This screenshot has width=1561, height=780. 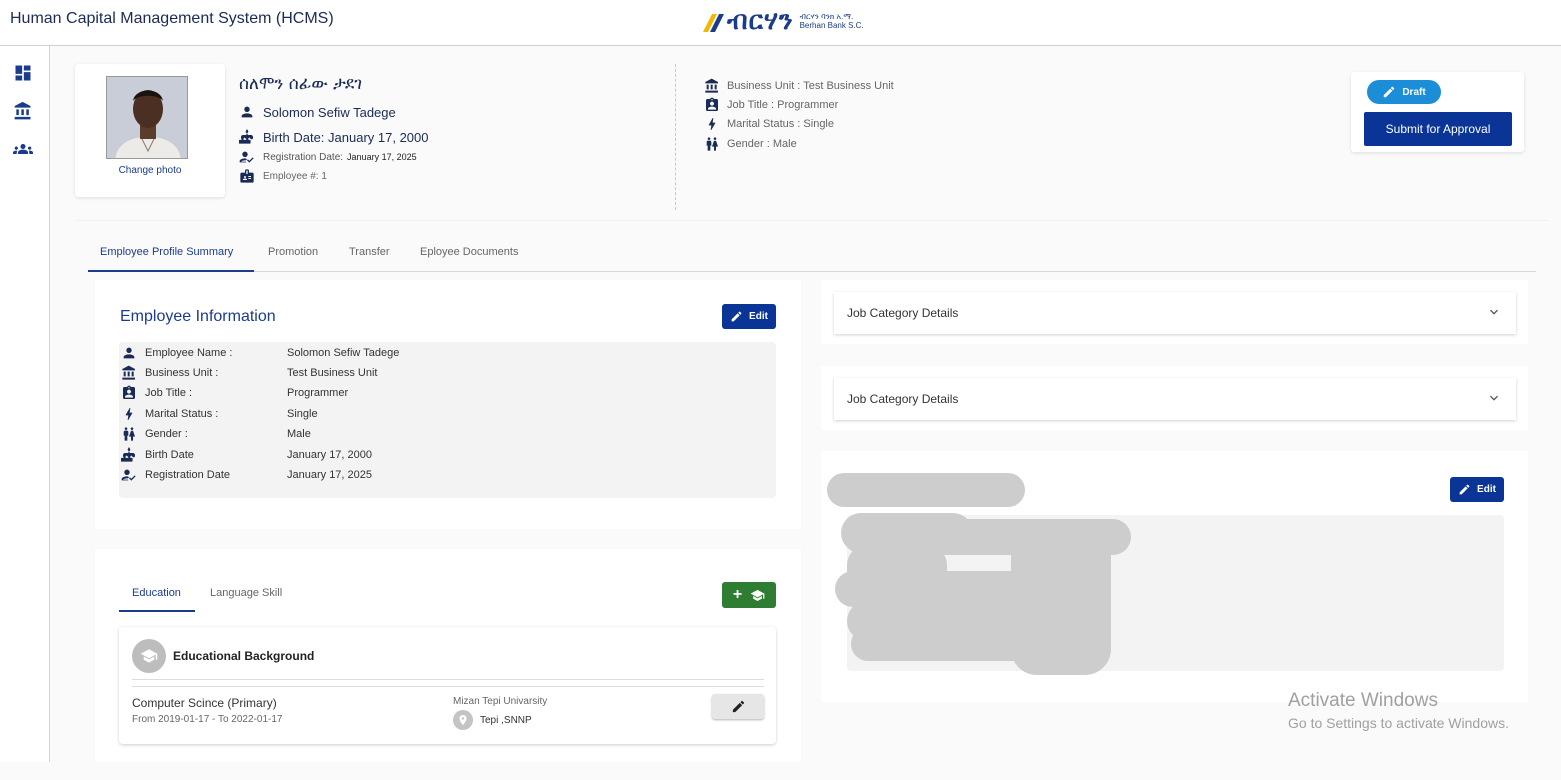 I want to click on header-birth-date: Birth Date: January 17, 2000, so click(x=346, y=137).